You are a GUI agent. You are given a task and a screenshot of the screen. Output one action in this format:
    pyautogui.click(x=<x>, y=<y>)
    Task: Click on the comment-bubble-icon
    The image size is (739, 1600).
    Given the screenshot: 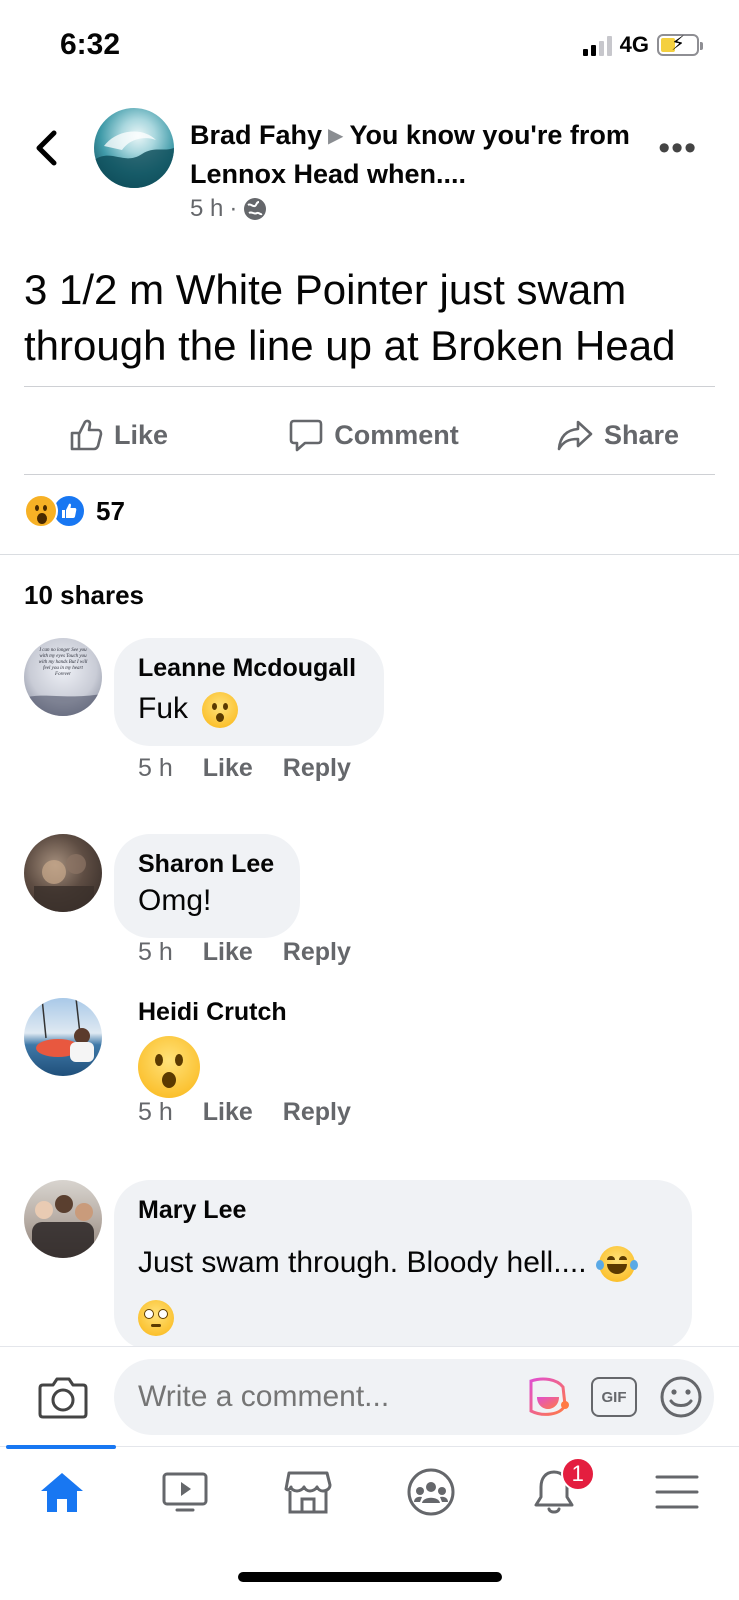 What is the action you would take?
    pyautogui.click(x=306, y=435)
    